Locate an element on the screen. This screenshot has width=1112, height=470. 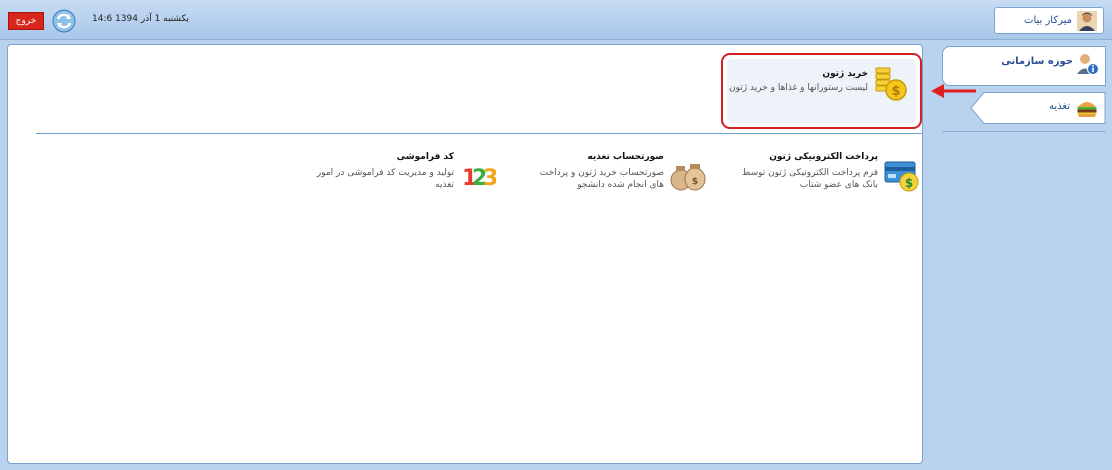
burger-icon is located at coordinates (1087, 109).